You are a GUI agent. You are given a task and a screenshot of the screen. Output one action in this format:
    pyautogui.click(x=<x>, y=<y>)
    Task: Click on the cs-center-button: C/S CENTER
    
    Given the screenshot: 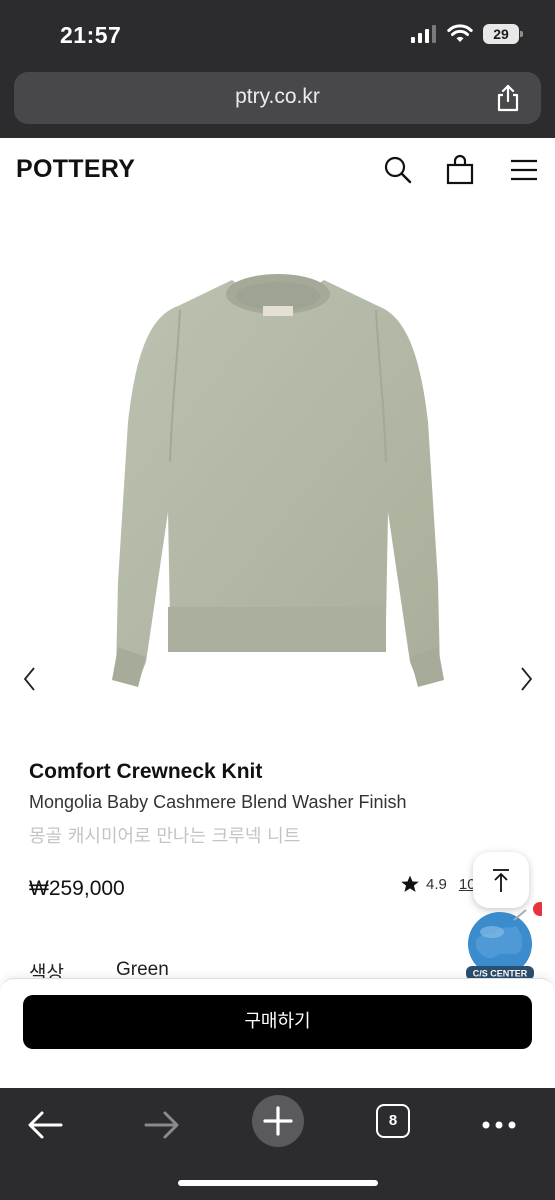 What is the action you would take?
    pyautogui.click(x=504, y=942)
    